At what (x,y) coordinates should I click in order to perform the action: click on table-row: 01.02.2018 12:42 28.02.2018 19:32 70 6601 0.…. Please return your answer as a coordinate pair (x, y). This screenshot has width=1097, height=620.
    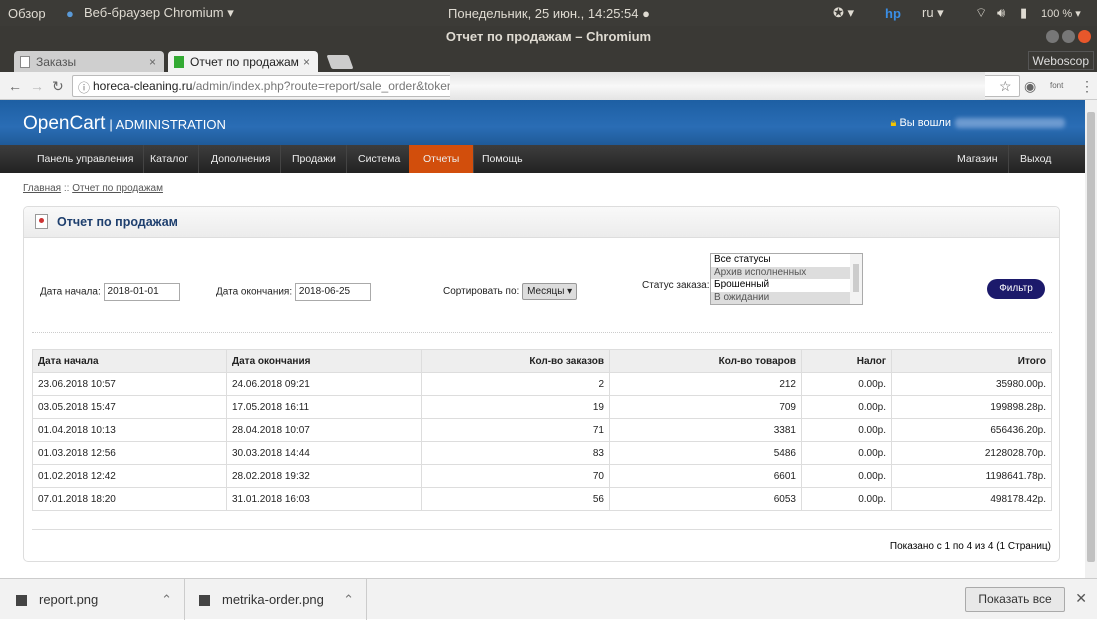
    Looking at the image, I should click on (542, 476).